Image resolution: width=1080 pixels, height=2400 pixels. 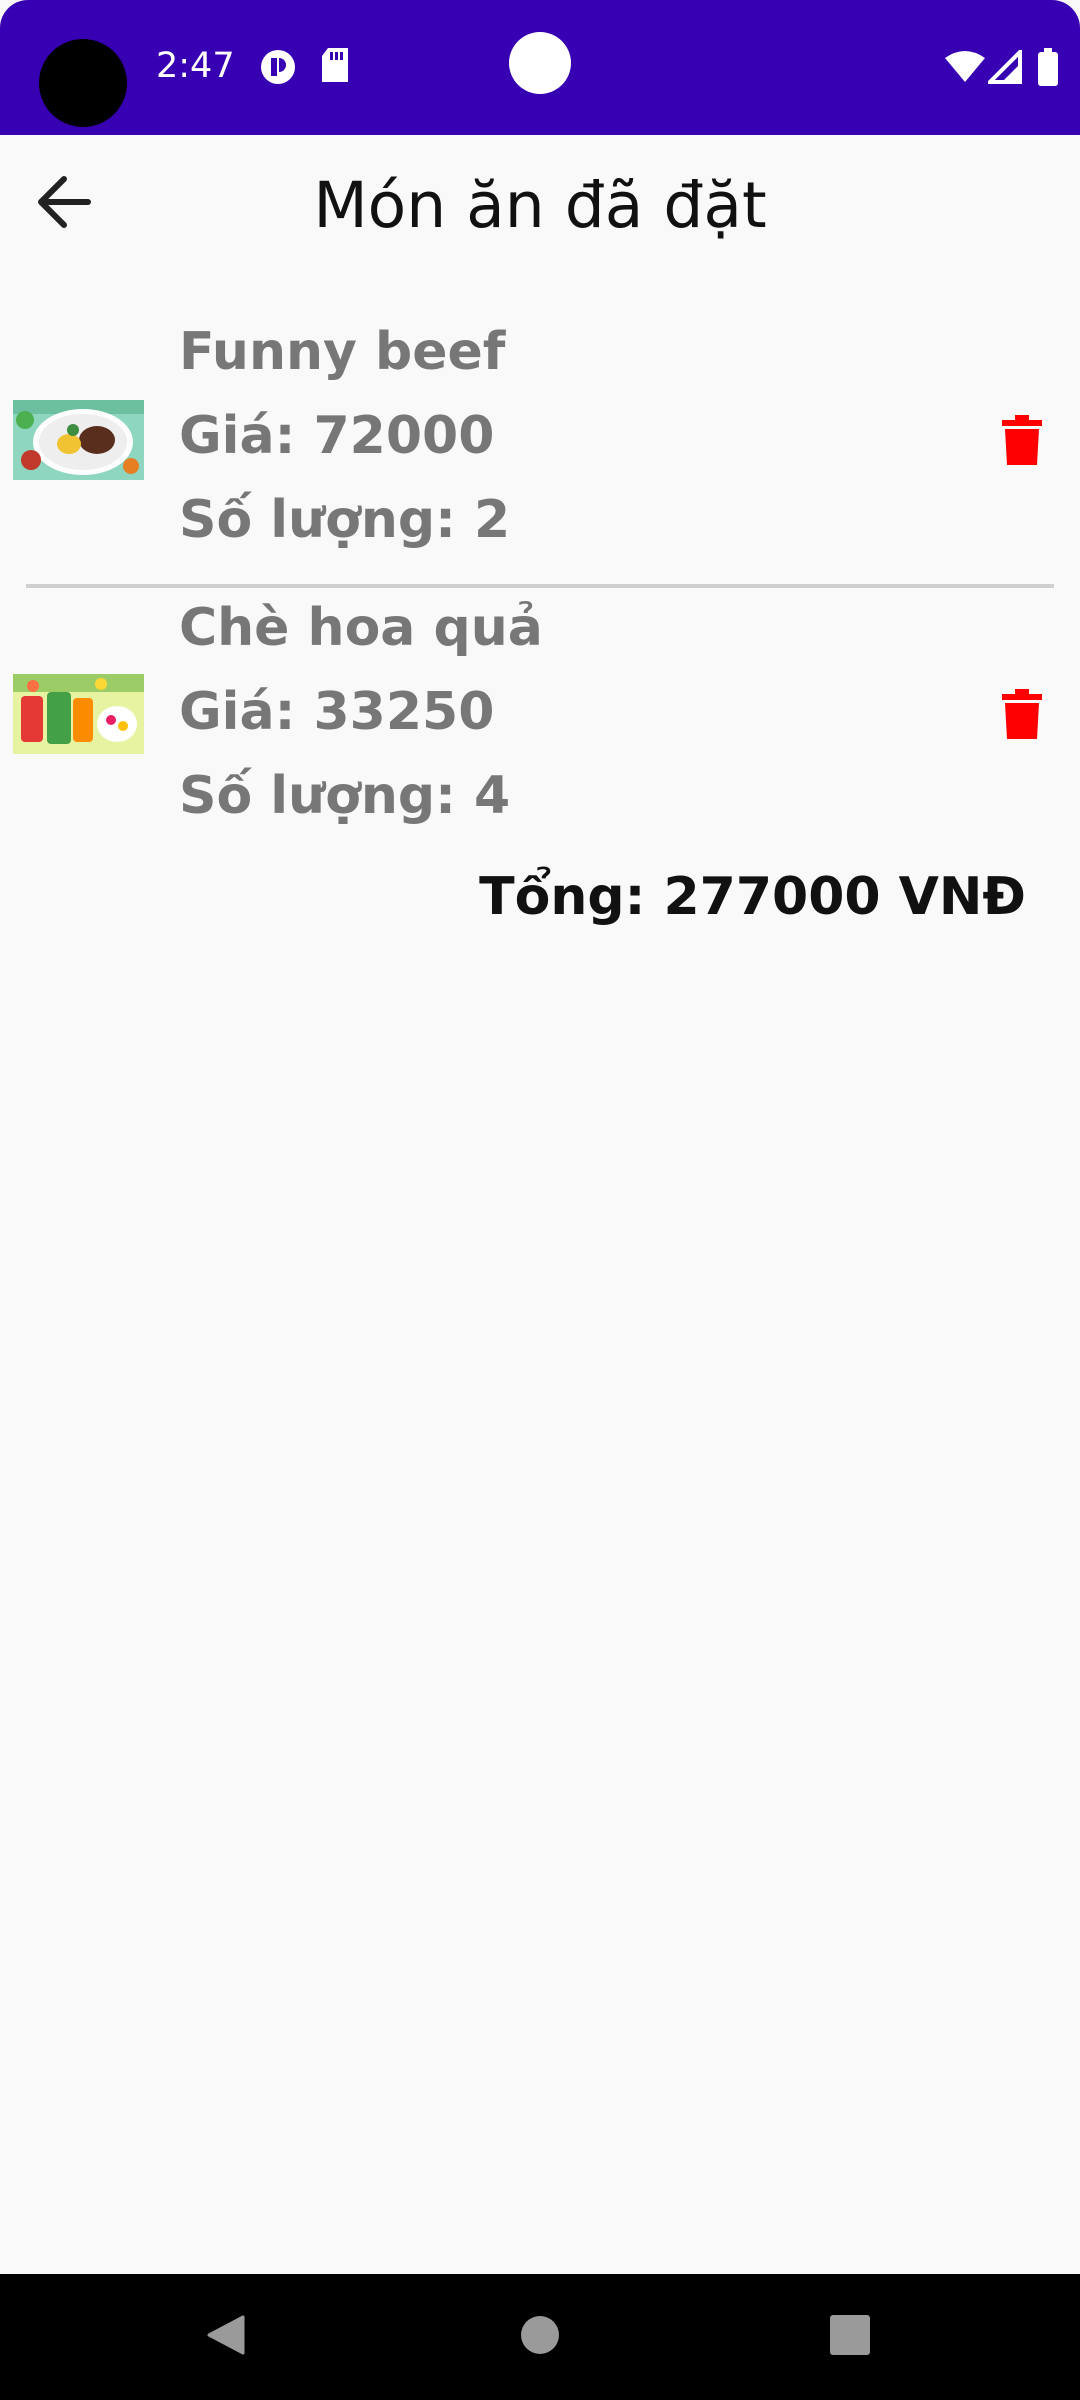 What do you see at coordinates (1048, 69) in the screenshot?
I see `battery-icon` at bounding box center [1048, 69].